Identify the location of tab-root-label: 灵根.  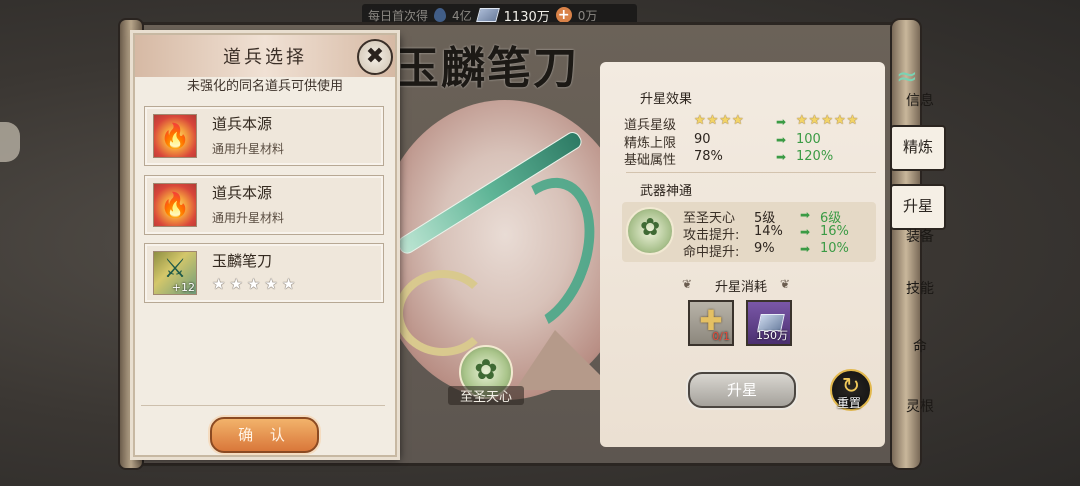
(920, 407).